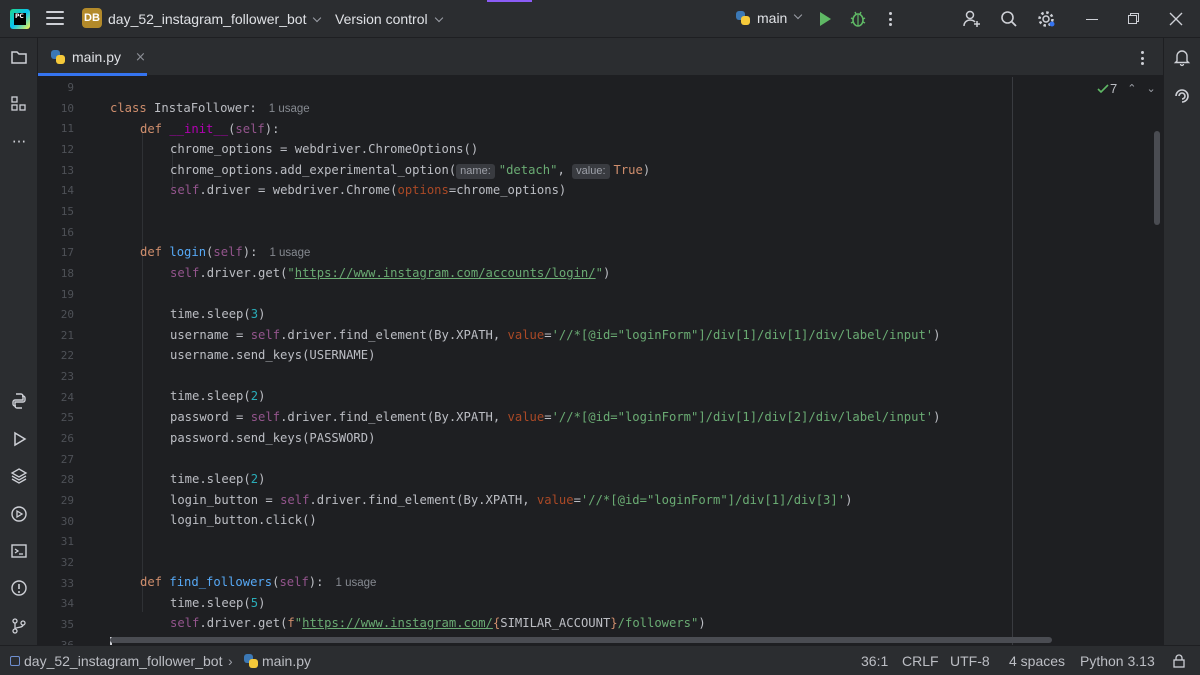  Describe the element at coordinates (1181, 341) in the screenshot. I see `right-tool-strip` at that location.